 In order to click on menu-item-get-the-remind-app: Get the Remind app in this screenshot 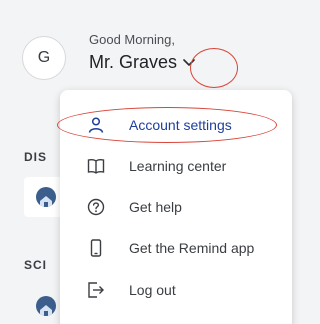, I will do `click(176, 248)`.